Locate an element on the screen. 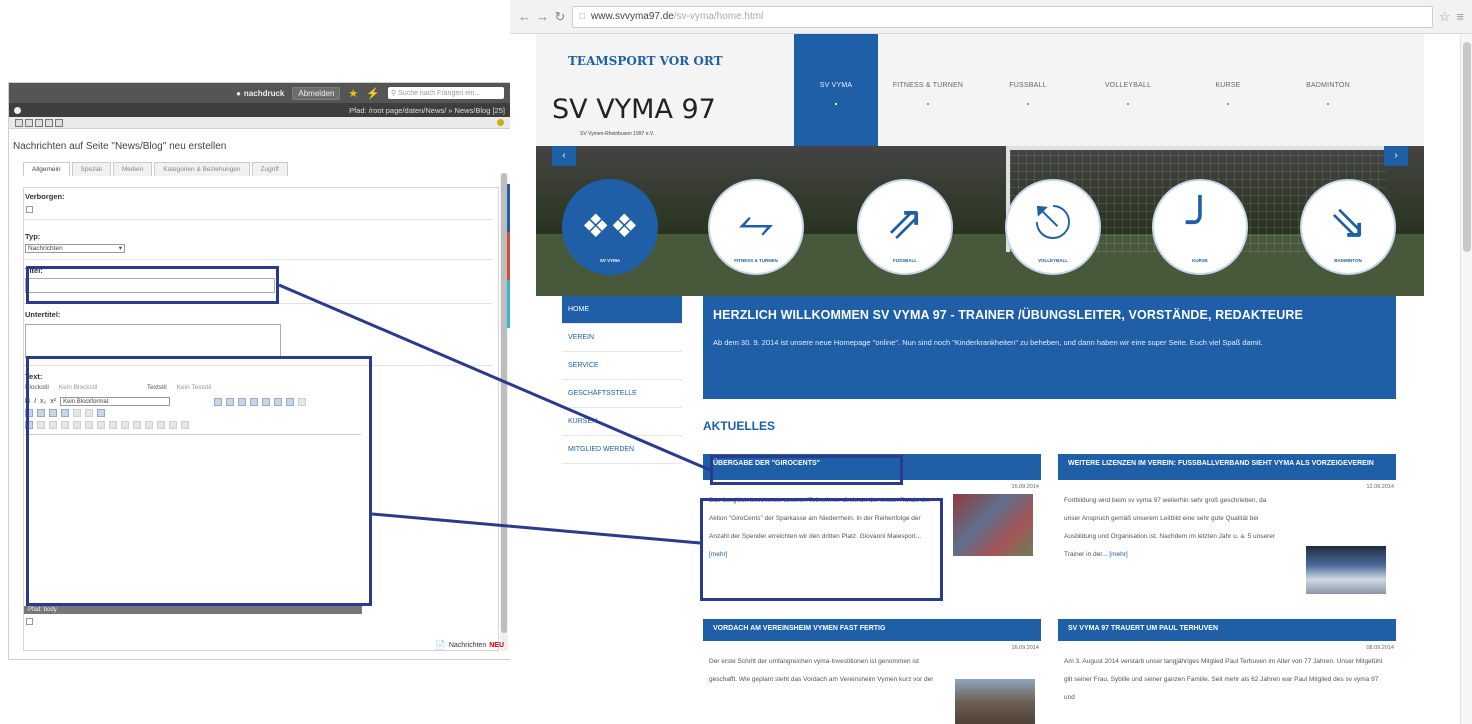 This screenshot has width=1472, height=724. menu-icon: ≡ is located at coordinates (1460, 16).